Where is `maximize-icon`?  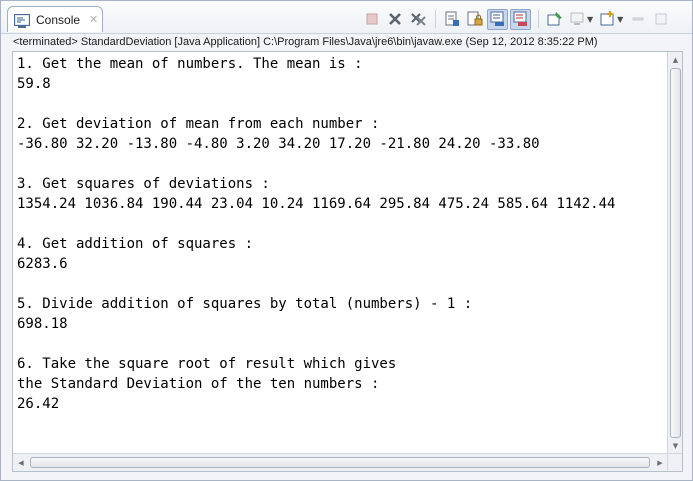 maximize-icon is located at coordinates (660, 19).